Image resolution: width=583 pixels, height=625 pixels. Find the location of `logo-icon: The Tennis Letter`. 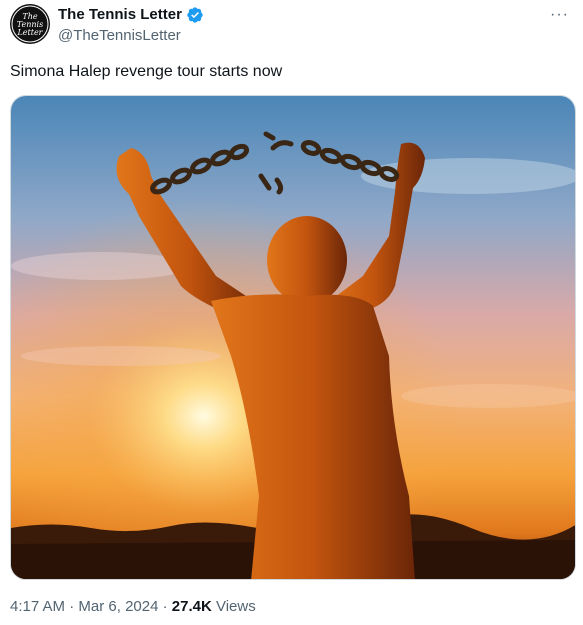

logo-icon: The Tennis Letter is located at coordinates (30, 24).